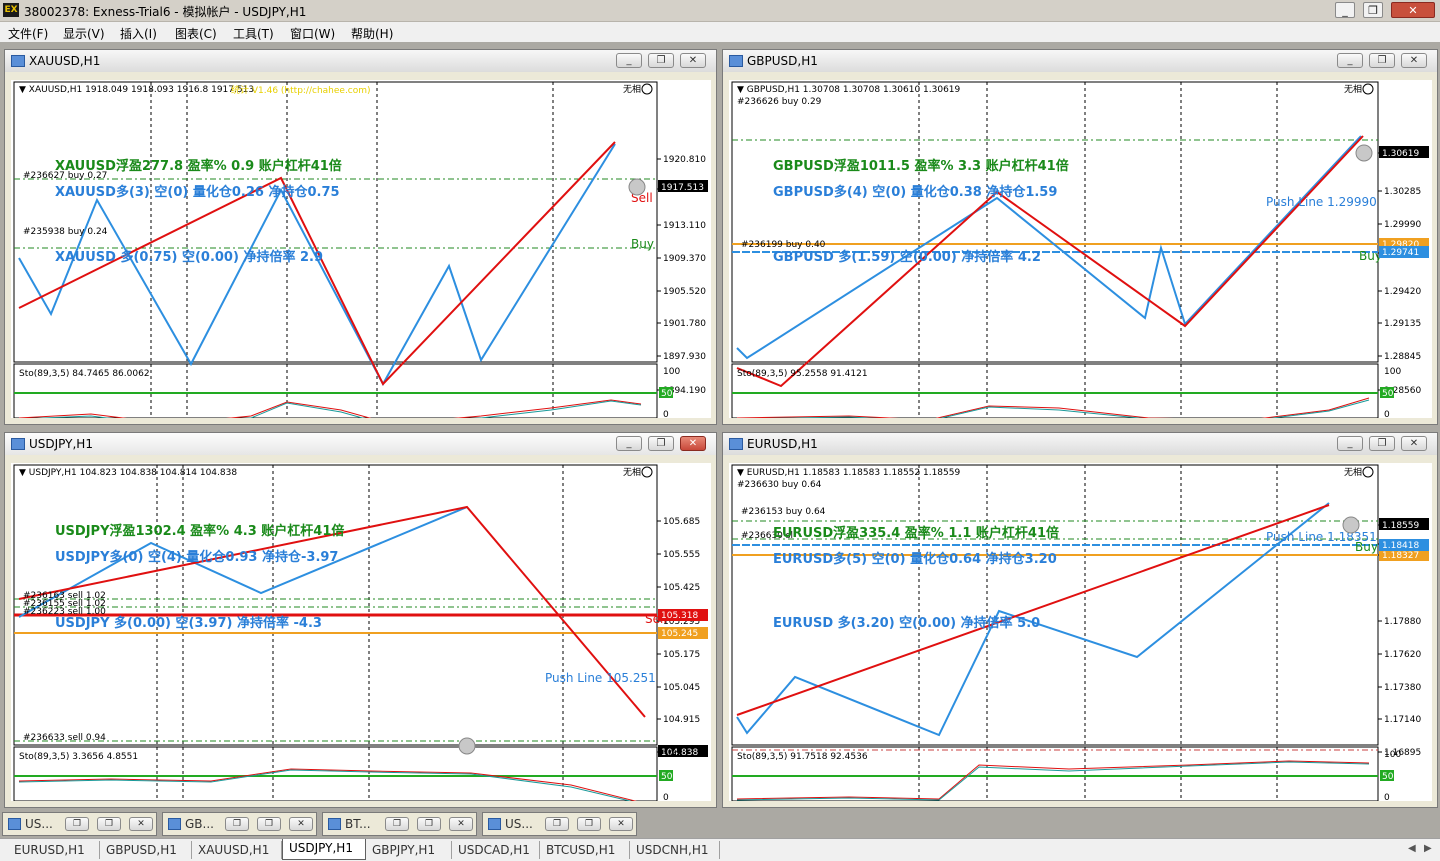  What do you see at coordinates (1370, 256) in the screenshot?
I see `trade-side-label: Buy` at bounding box center [1370, 256].